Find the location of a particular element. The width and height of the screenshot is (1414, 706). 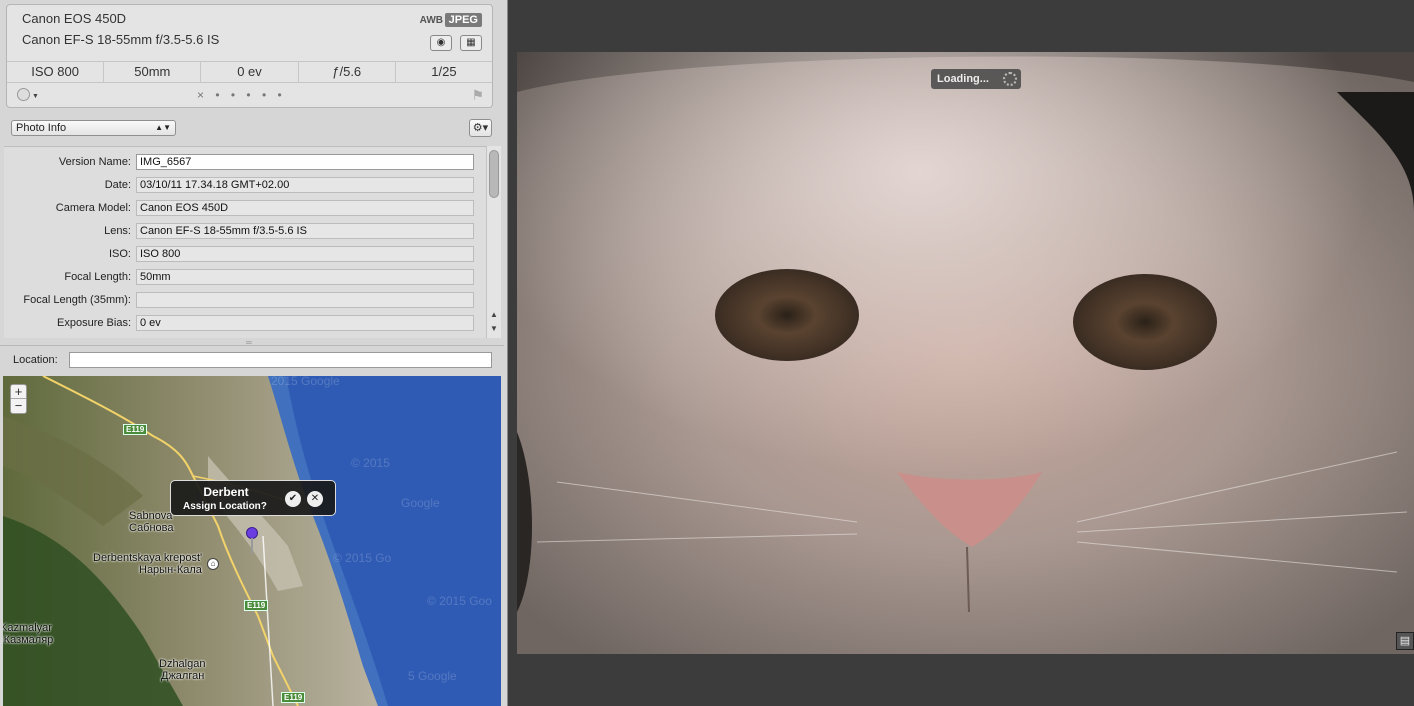

map-zoom-control: + − is located at coordinates (18, 399).